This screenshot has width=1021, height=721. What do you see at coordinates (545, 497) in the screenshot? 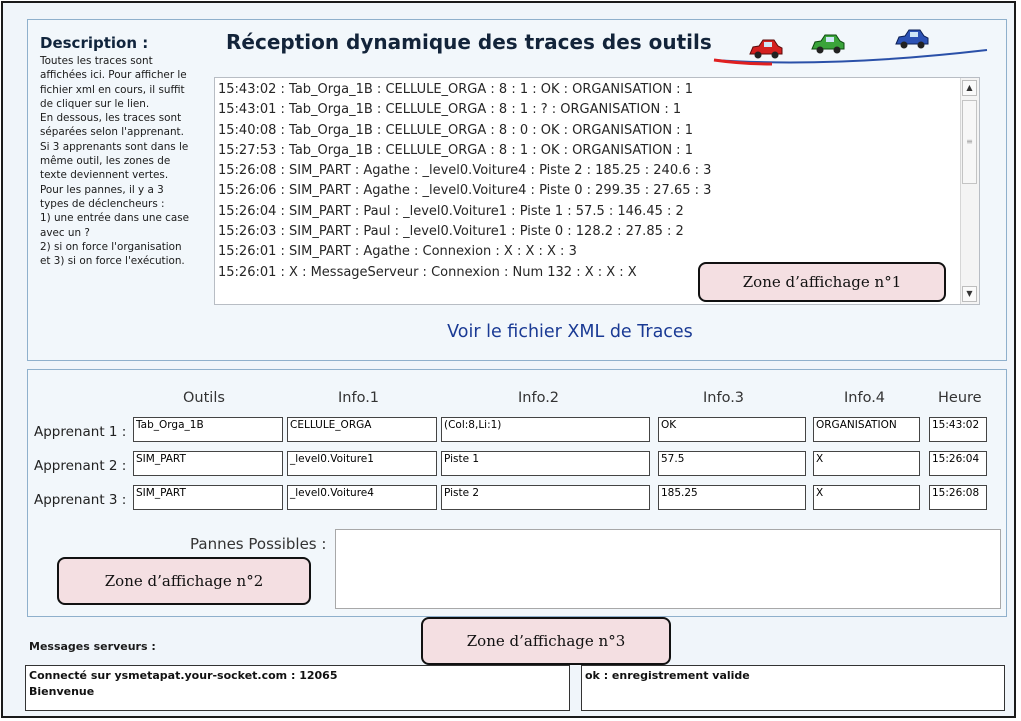
I see `cell-apprenant3-info2: Piste 2` at bounding box center [545, 497].